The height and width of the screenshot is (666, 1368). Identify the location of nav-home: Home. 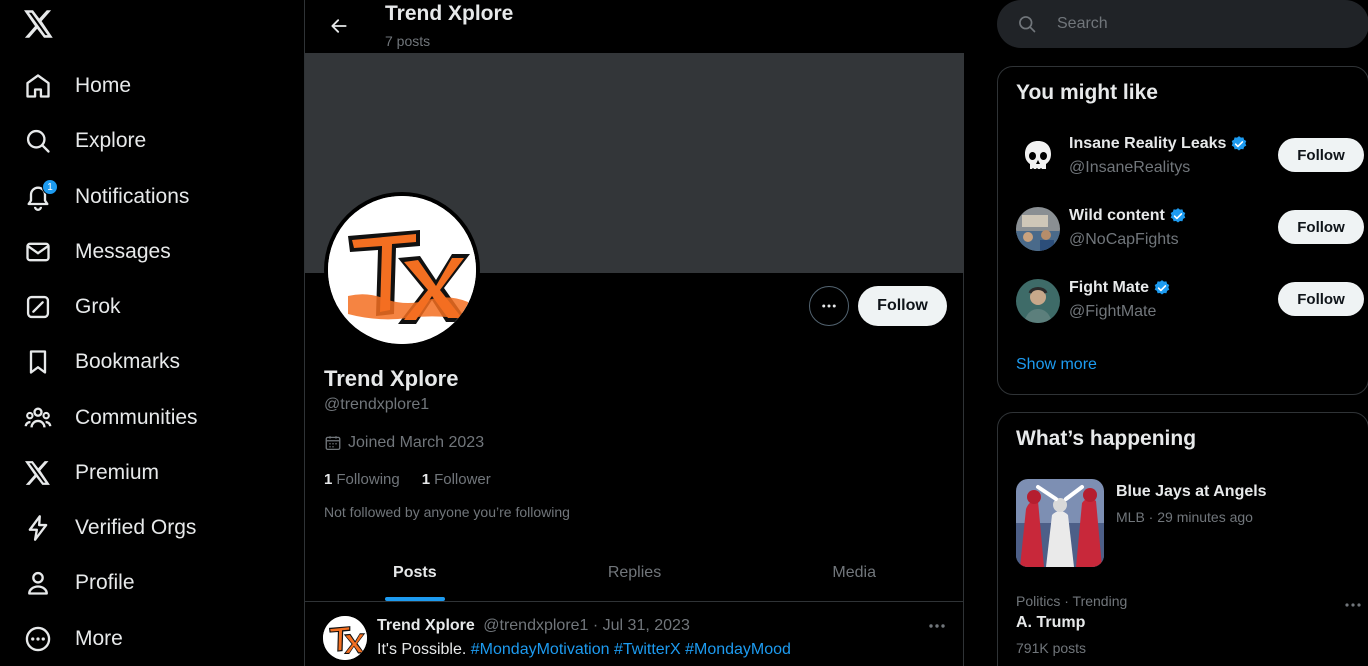
(77, 86).